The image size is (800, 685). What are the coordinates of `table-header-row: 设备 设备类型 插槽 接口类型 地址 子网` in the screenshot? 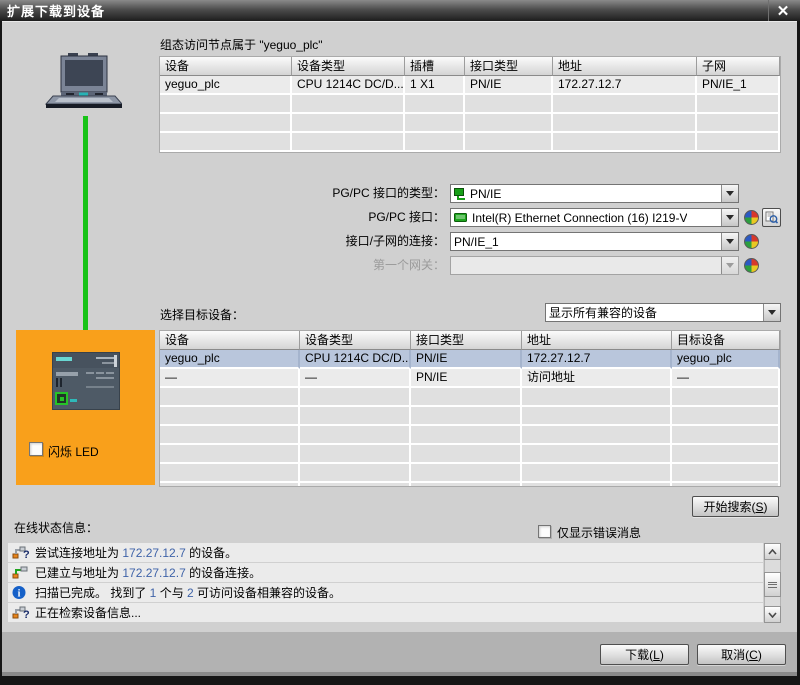 It's located at (470, 66).